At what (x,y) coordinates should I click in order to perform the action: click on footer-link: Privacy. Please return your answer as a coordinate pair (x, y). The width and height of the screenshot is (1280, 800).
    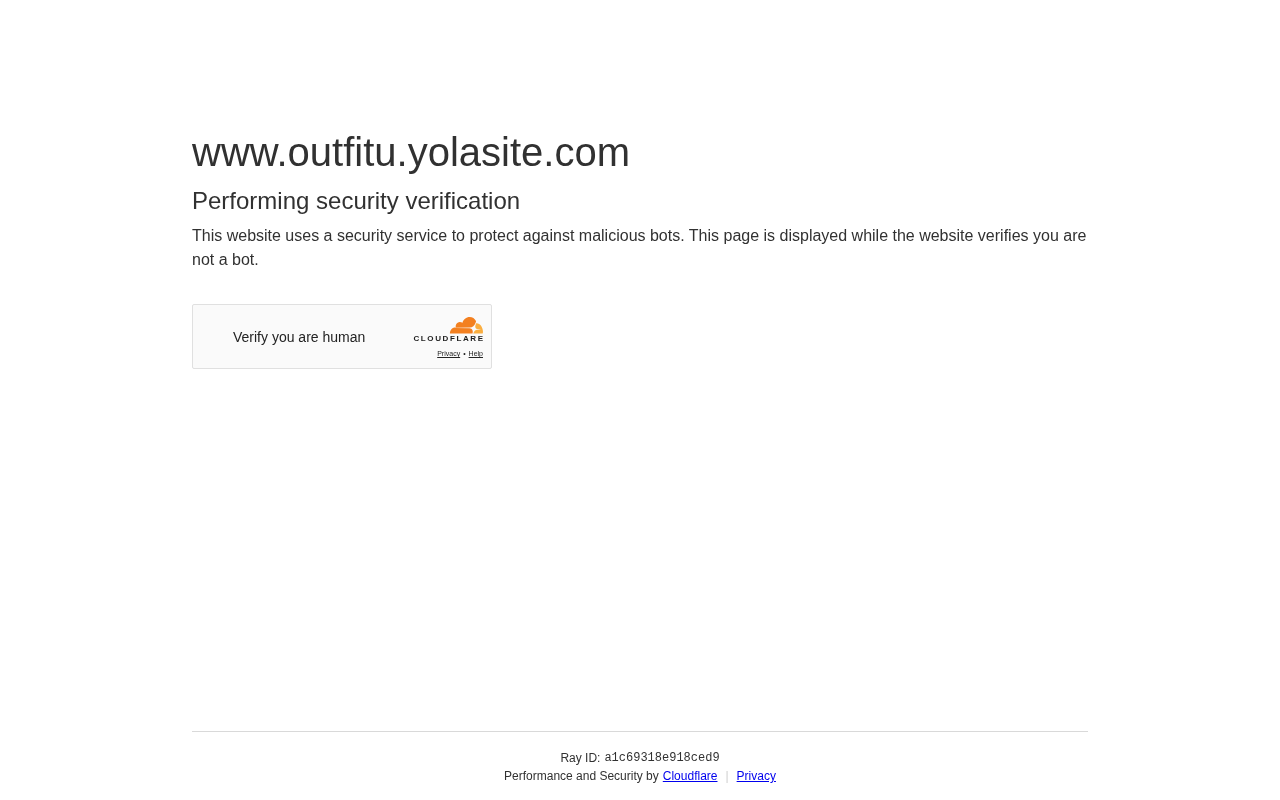
    Looking at the image, I should click on (756, 776).